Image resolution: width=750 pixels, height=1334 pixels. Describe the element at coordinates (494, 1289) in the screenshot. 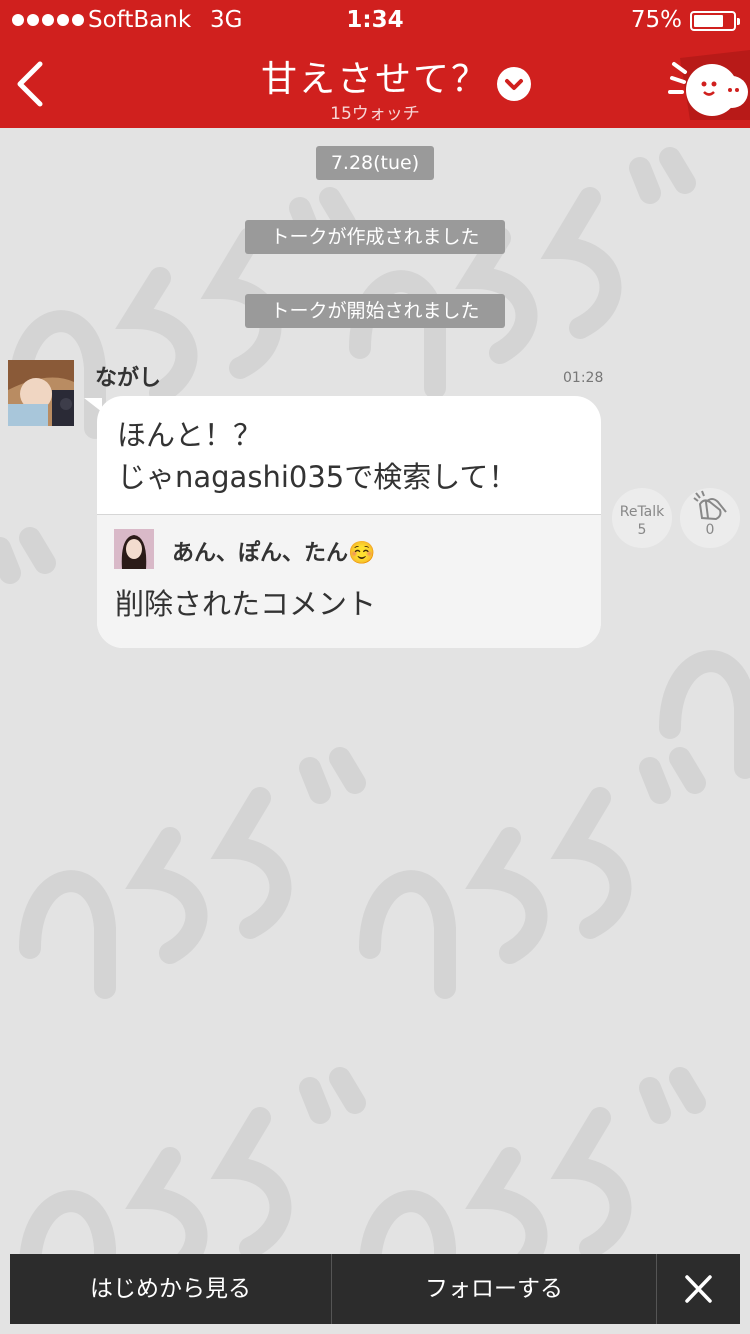

I see `follow-button: フォローする` at that location.